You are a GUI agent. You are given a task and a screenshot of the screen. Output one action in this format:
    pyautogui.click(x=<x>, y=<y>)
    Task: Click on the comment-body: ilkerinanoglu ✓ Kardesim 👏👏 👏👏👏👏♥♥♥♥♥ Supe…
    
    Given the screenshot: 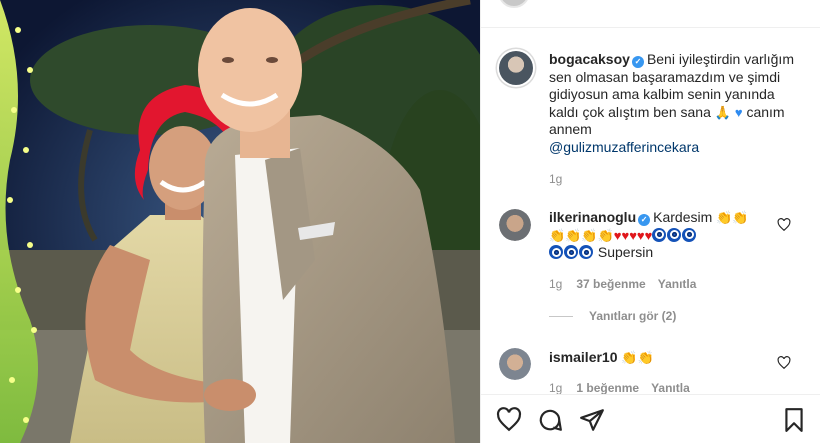 What is the action you would take?
    pyautogui.click(x=659, y=235)
    